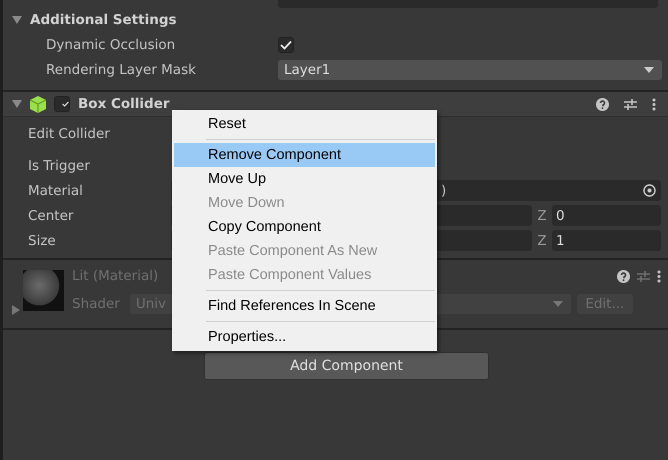 This screenshot has height=460, width=668. Describe the element at coordinates (304, 306) in the screenshot. I see `menu-item: Find References In Scene` at that location.